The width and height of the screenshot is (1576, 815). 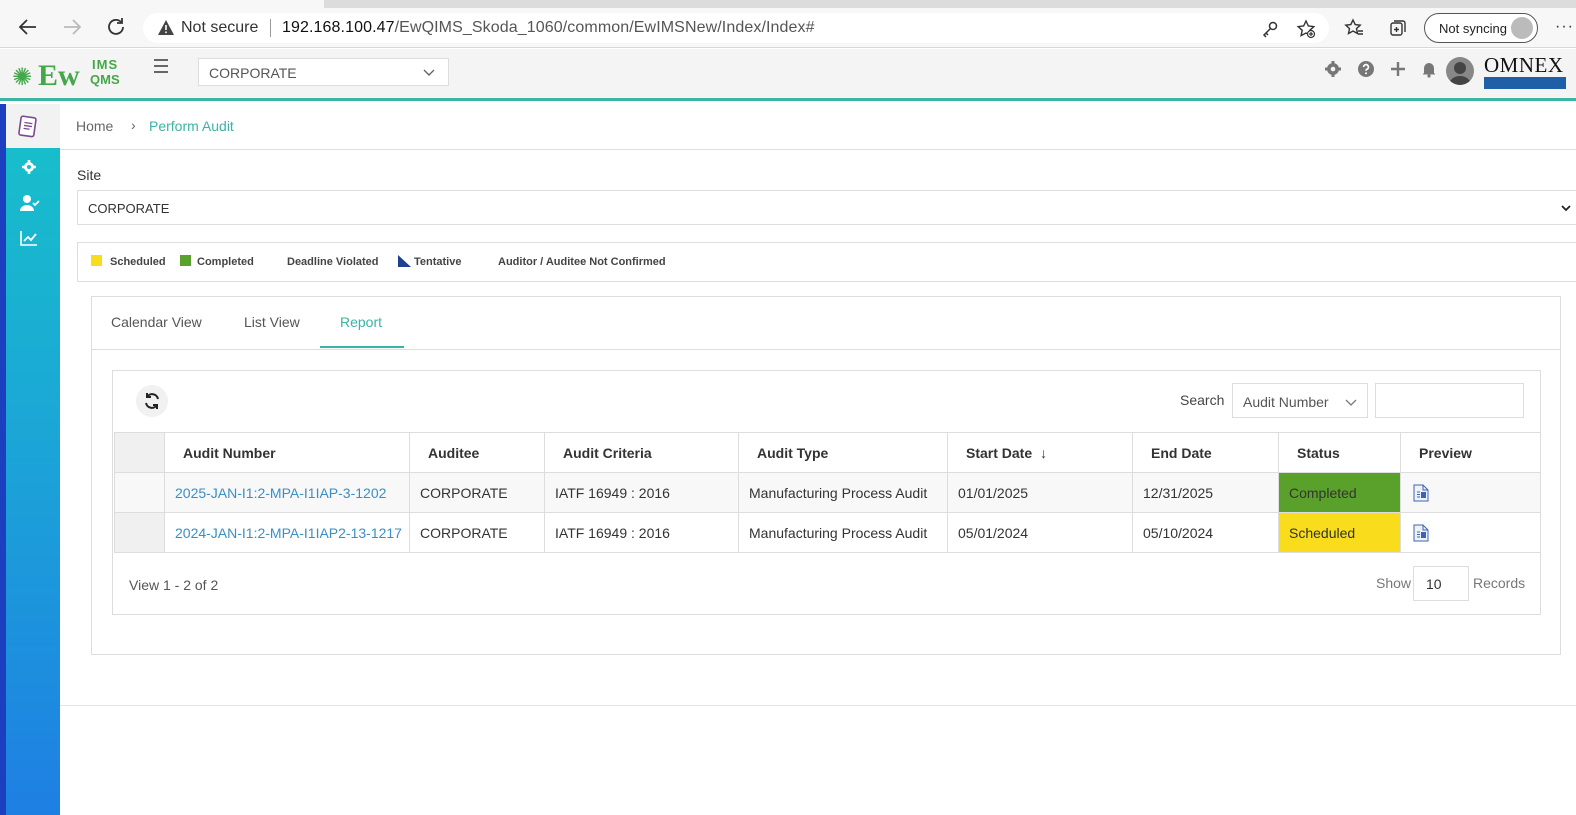 I want to click on refresh-icon, so click(x=152, y=401).